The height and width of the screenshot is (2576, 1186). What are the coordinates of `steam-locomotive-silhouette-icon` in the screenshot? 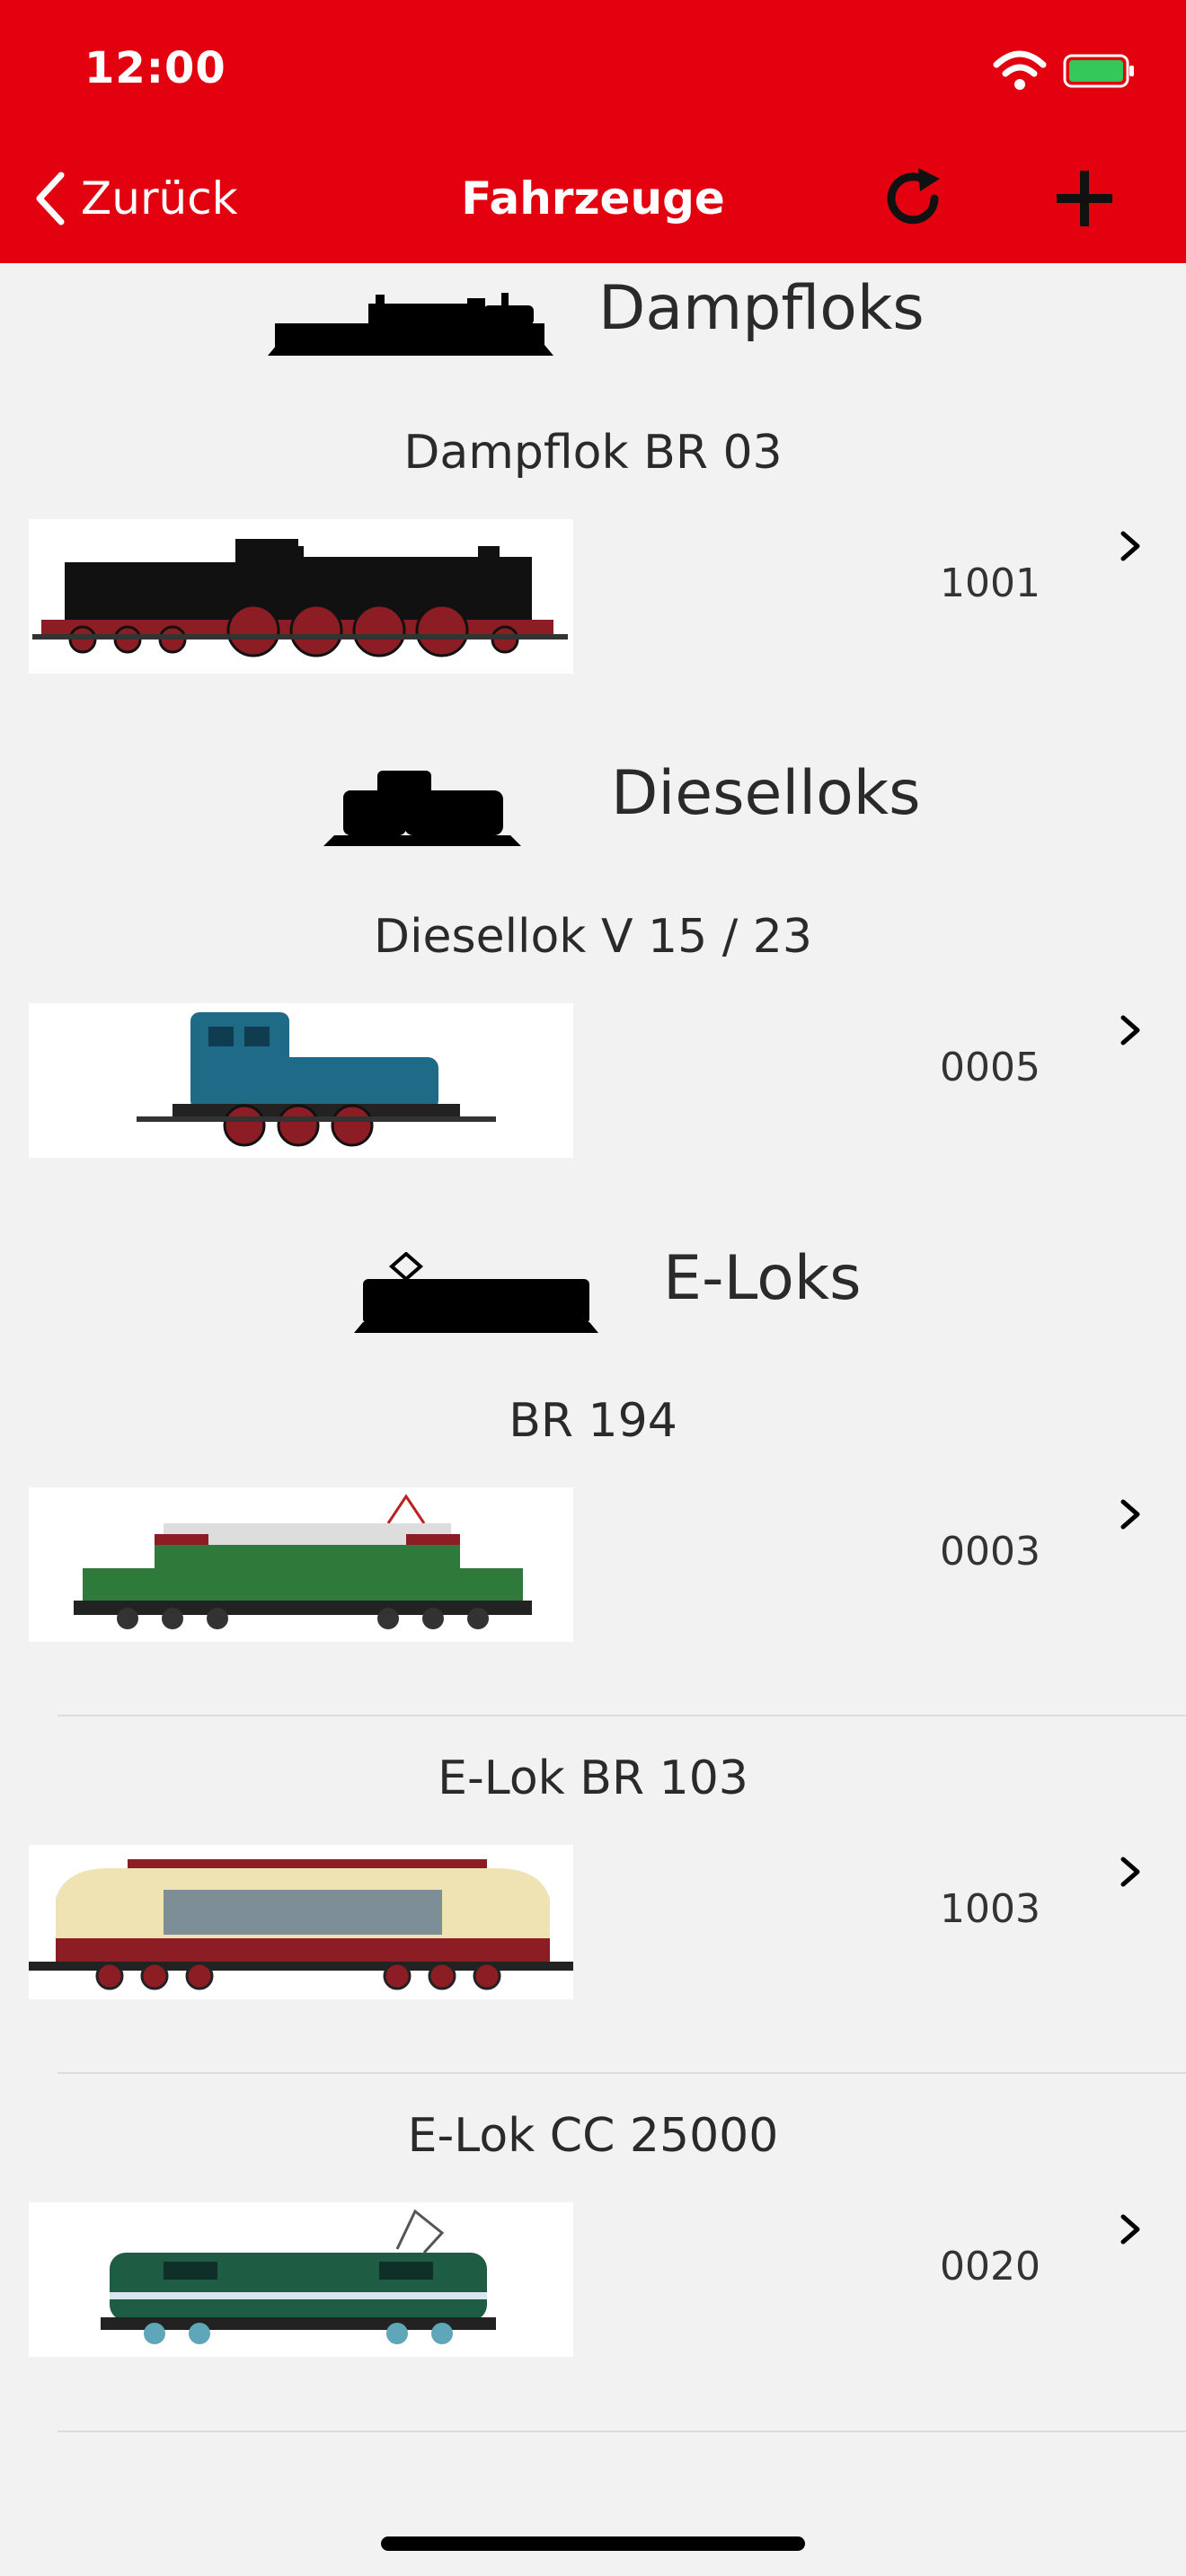 It's located at (410, 324).